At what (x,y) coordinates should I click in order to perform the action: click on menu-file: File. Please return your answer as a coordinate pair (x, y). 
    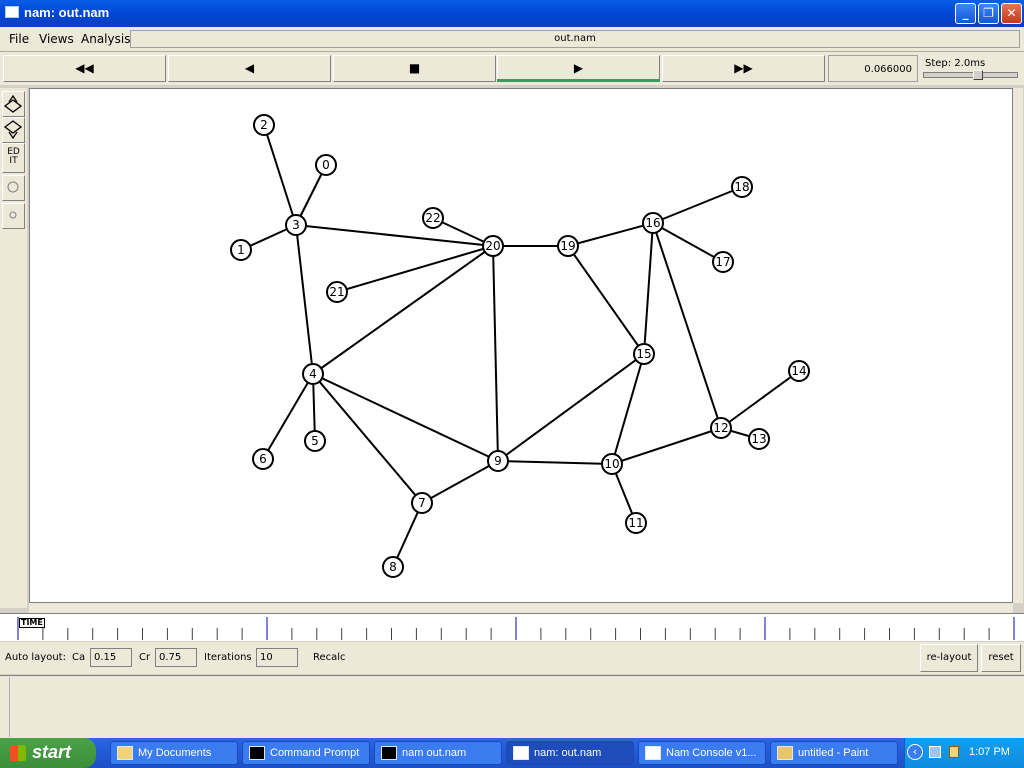
    Looking at the image, I should click on (19, 39).